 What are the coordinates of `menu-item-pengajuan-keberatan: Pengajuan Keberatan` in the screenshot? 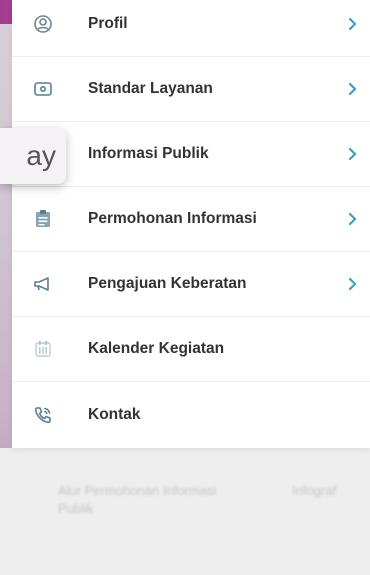 It's located at (191, 284).